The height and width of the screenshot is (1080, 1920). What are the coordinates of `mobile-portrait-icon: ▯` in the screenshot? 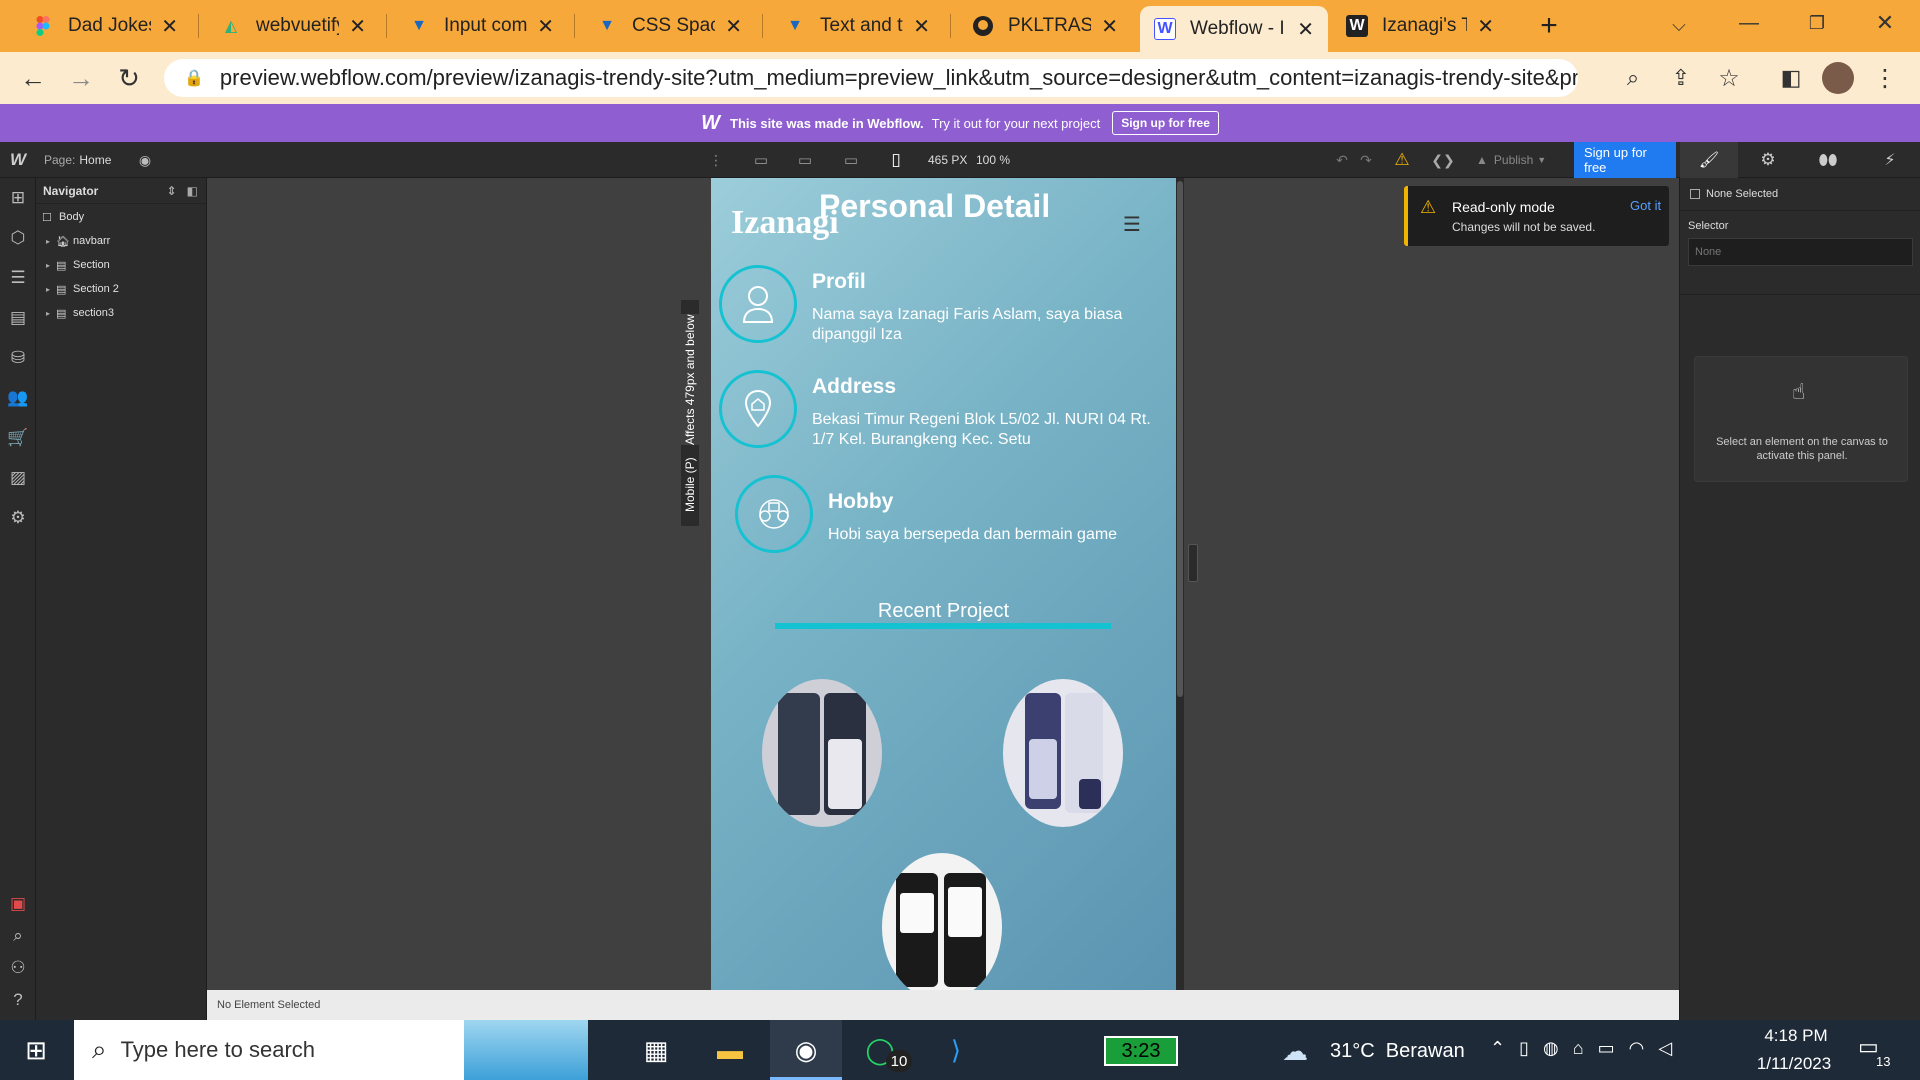 It's located at (896, 160).